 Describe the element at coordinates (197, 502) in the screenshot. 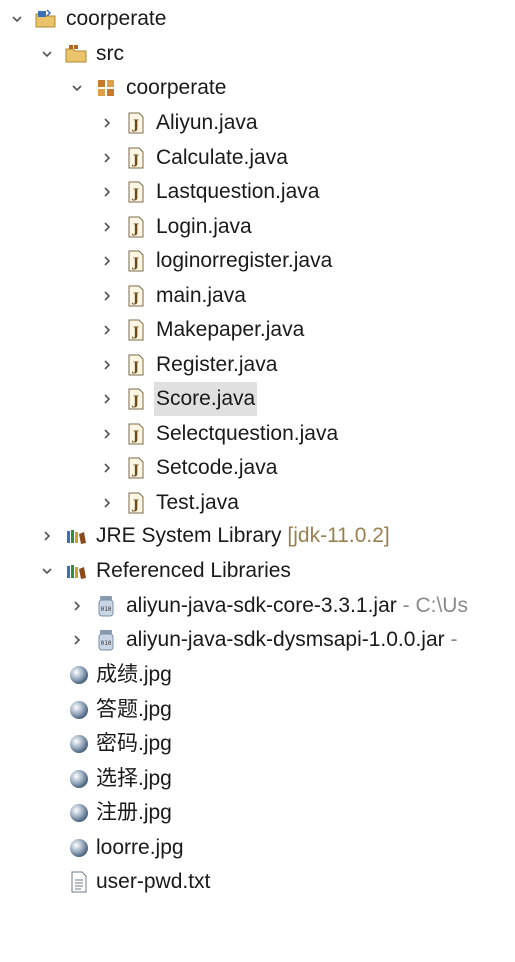

I see `tree-item-label: Test.java` at that location.